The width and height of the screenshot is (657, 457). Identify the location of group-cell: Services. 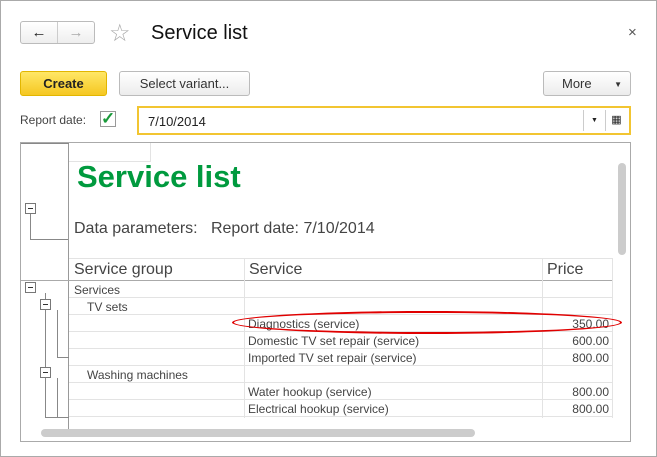
(97, 290).